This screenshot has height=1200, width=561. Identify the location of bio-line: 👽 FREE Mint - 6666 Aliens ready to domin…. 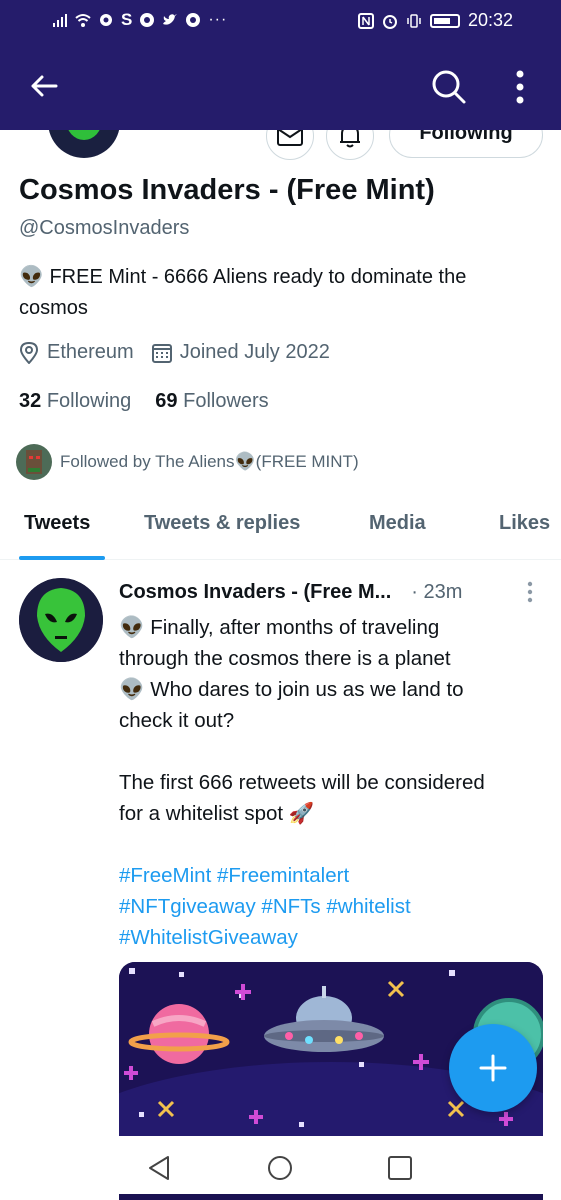
(243, 277).